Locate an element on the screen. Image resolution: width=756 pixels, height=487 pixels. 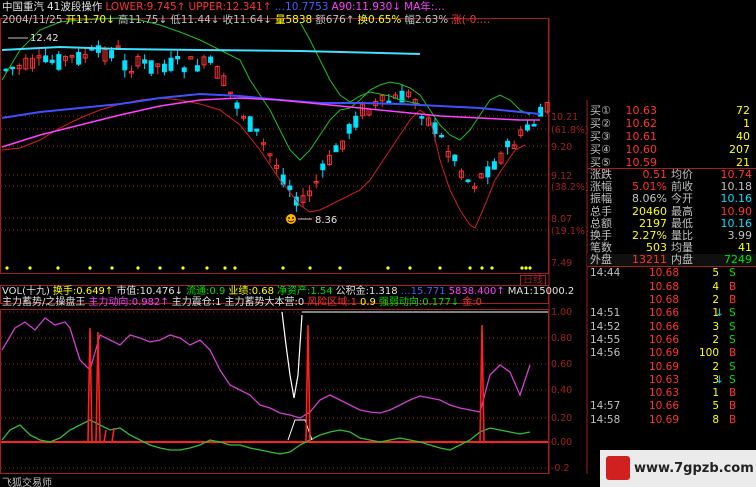
indicator-stat-item: 主力蓄势大本营:0 is located at coordinates (264, 302).